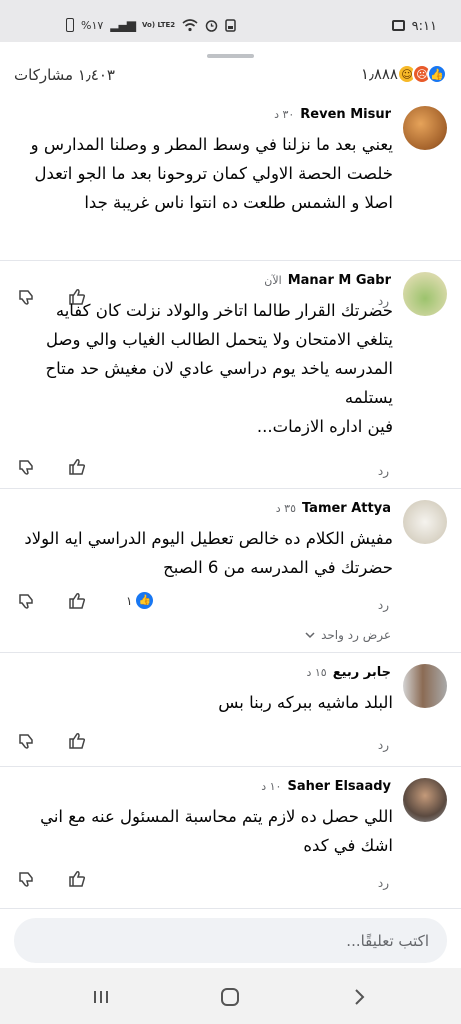 The width and height of the screenshot is (461, 1024). I want to click on status-icons-left: %١٧ ▂▄▆ Vo) LTE2, so click(151, 25).